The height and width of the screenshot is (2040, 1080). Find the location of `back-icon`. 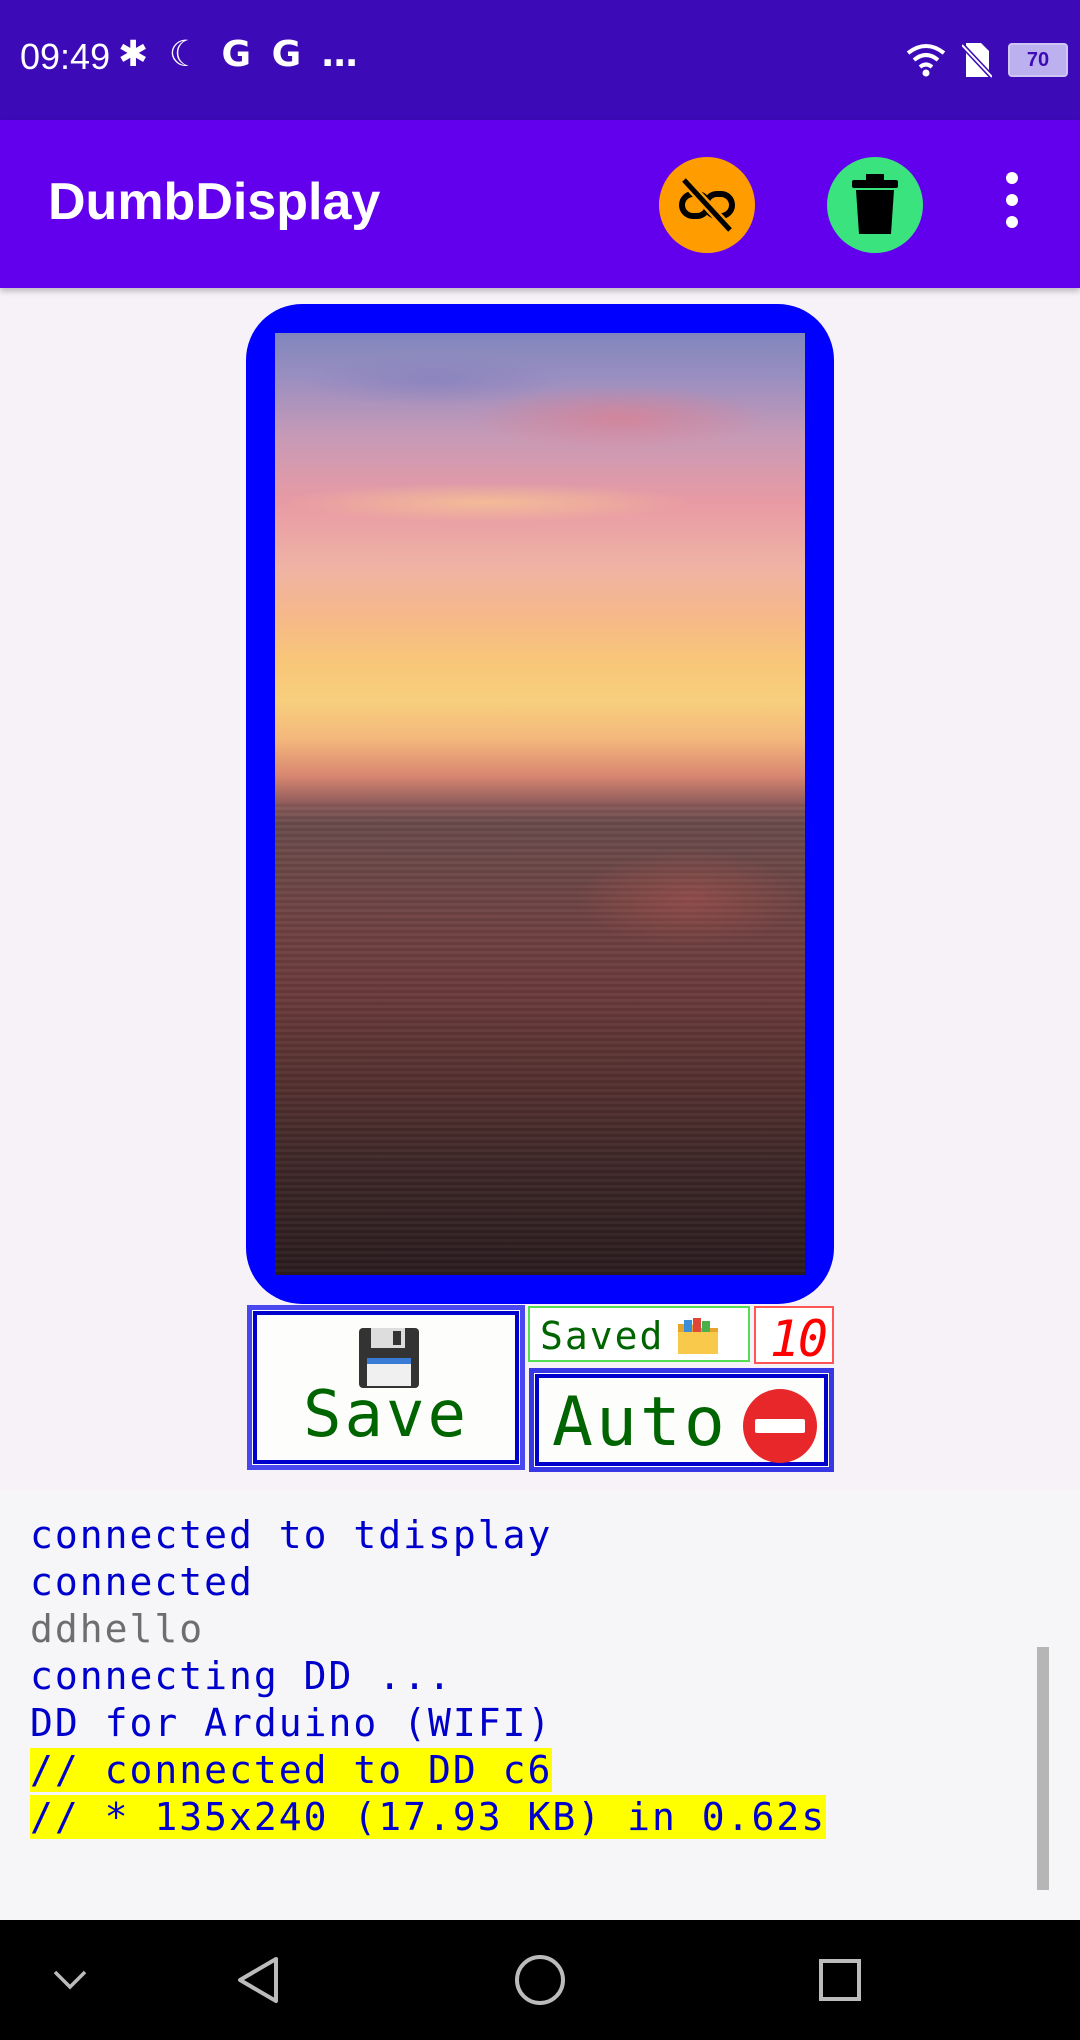

back-icon is located at coordinates (258, 1980).